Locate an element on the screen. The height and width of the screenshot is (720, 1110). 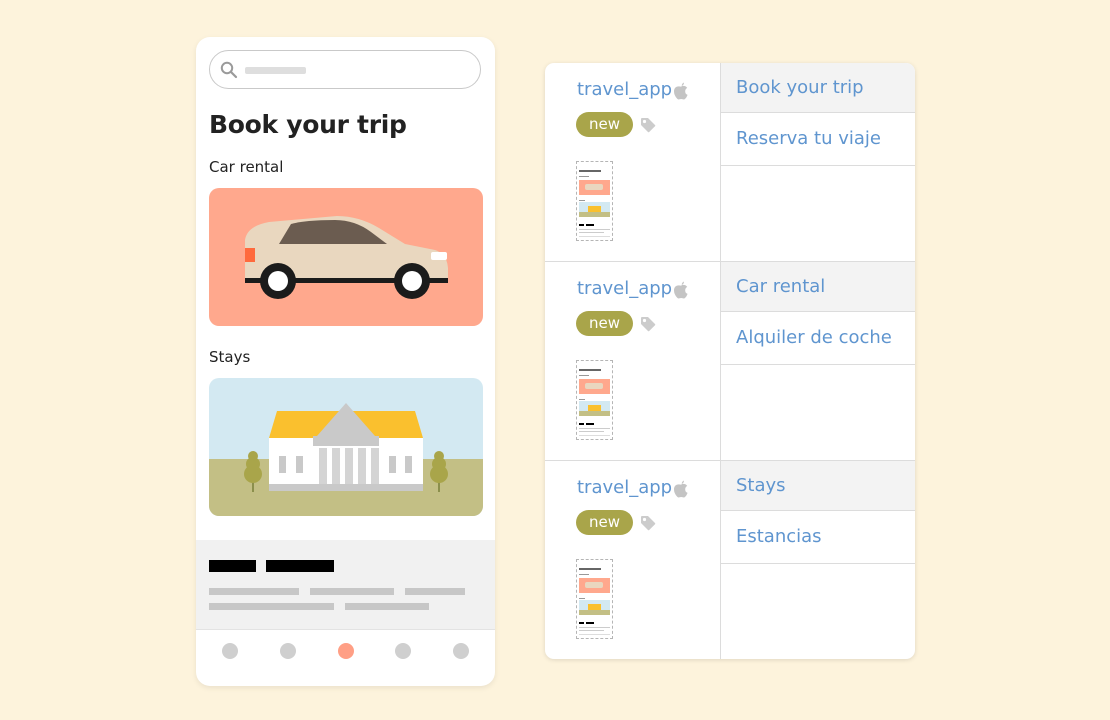
table-row: travel_app new Stays Estancias is located at coordinates (730, 559).